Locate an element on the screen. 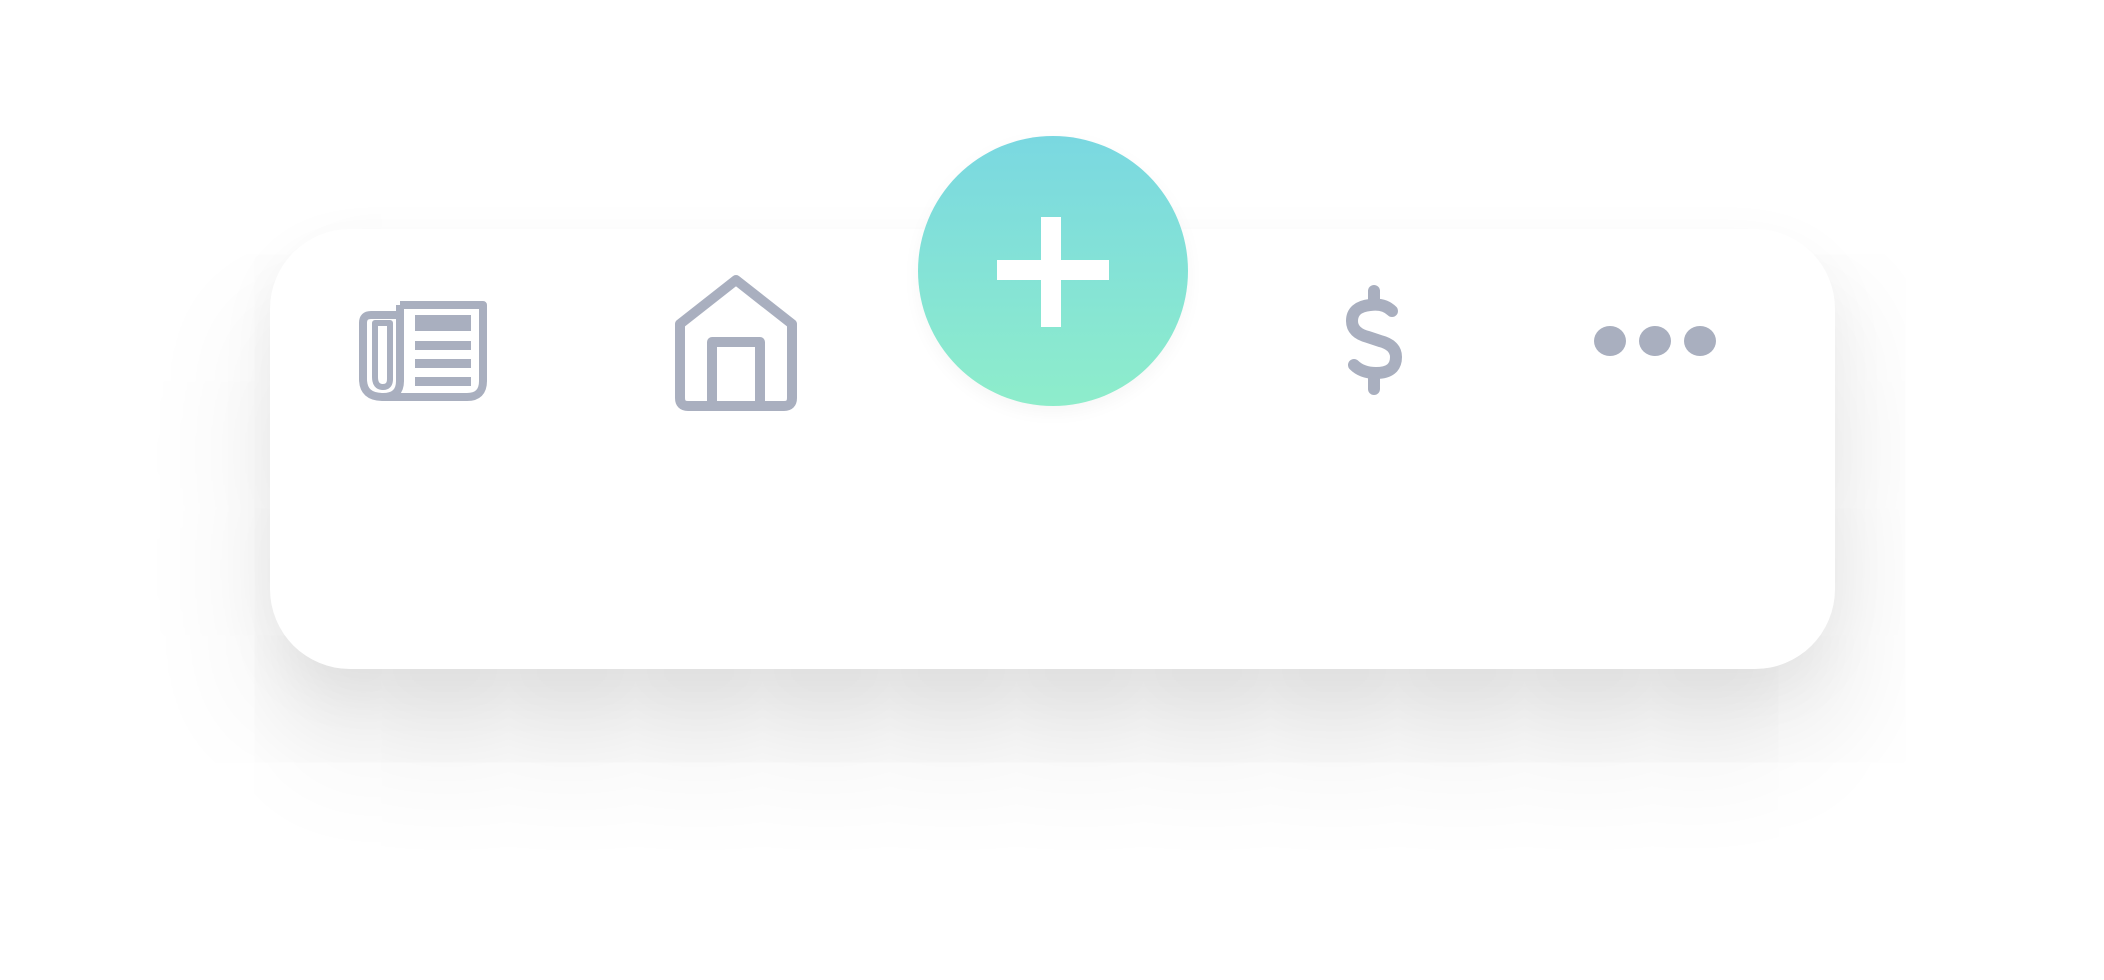 This screenshot has width=2104, height=980. dollar-icon is located at coordinates (1374, 340).